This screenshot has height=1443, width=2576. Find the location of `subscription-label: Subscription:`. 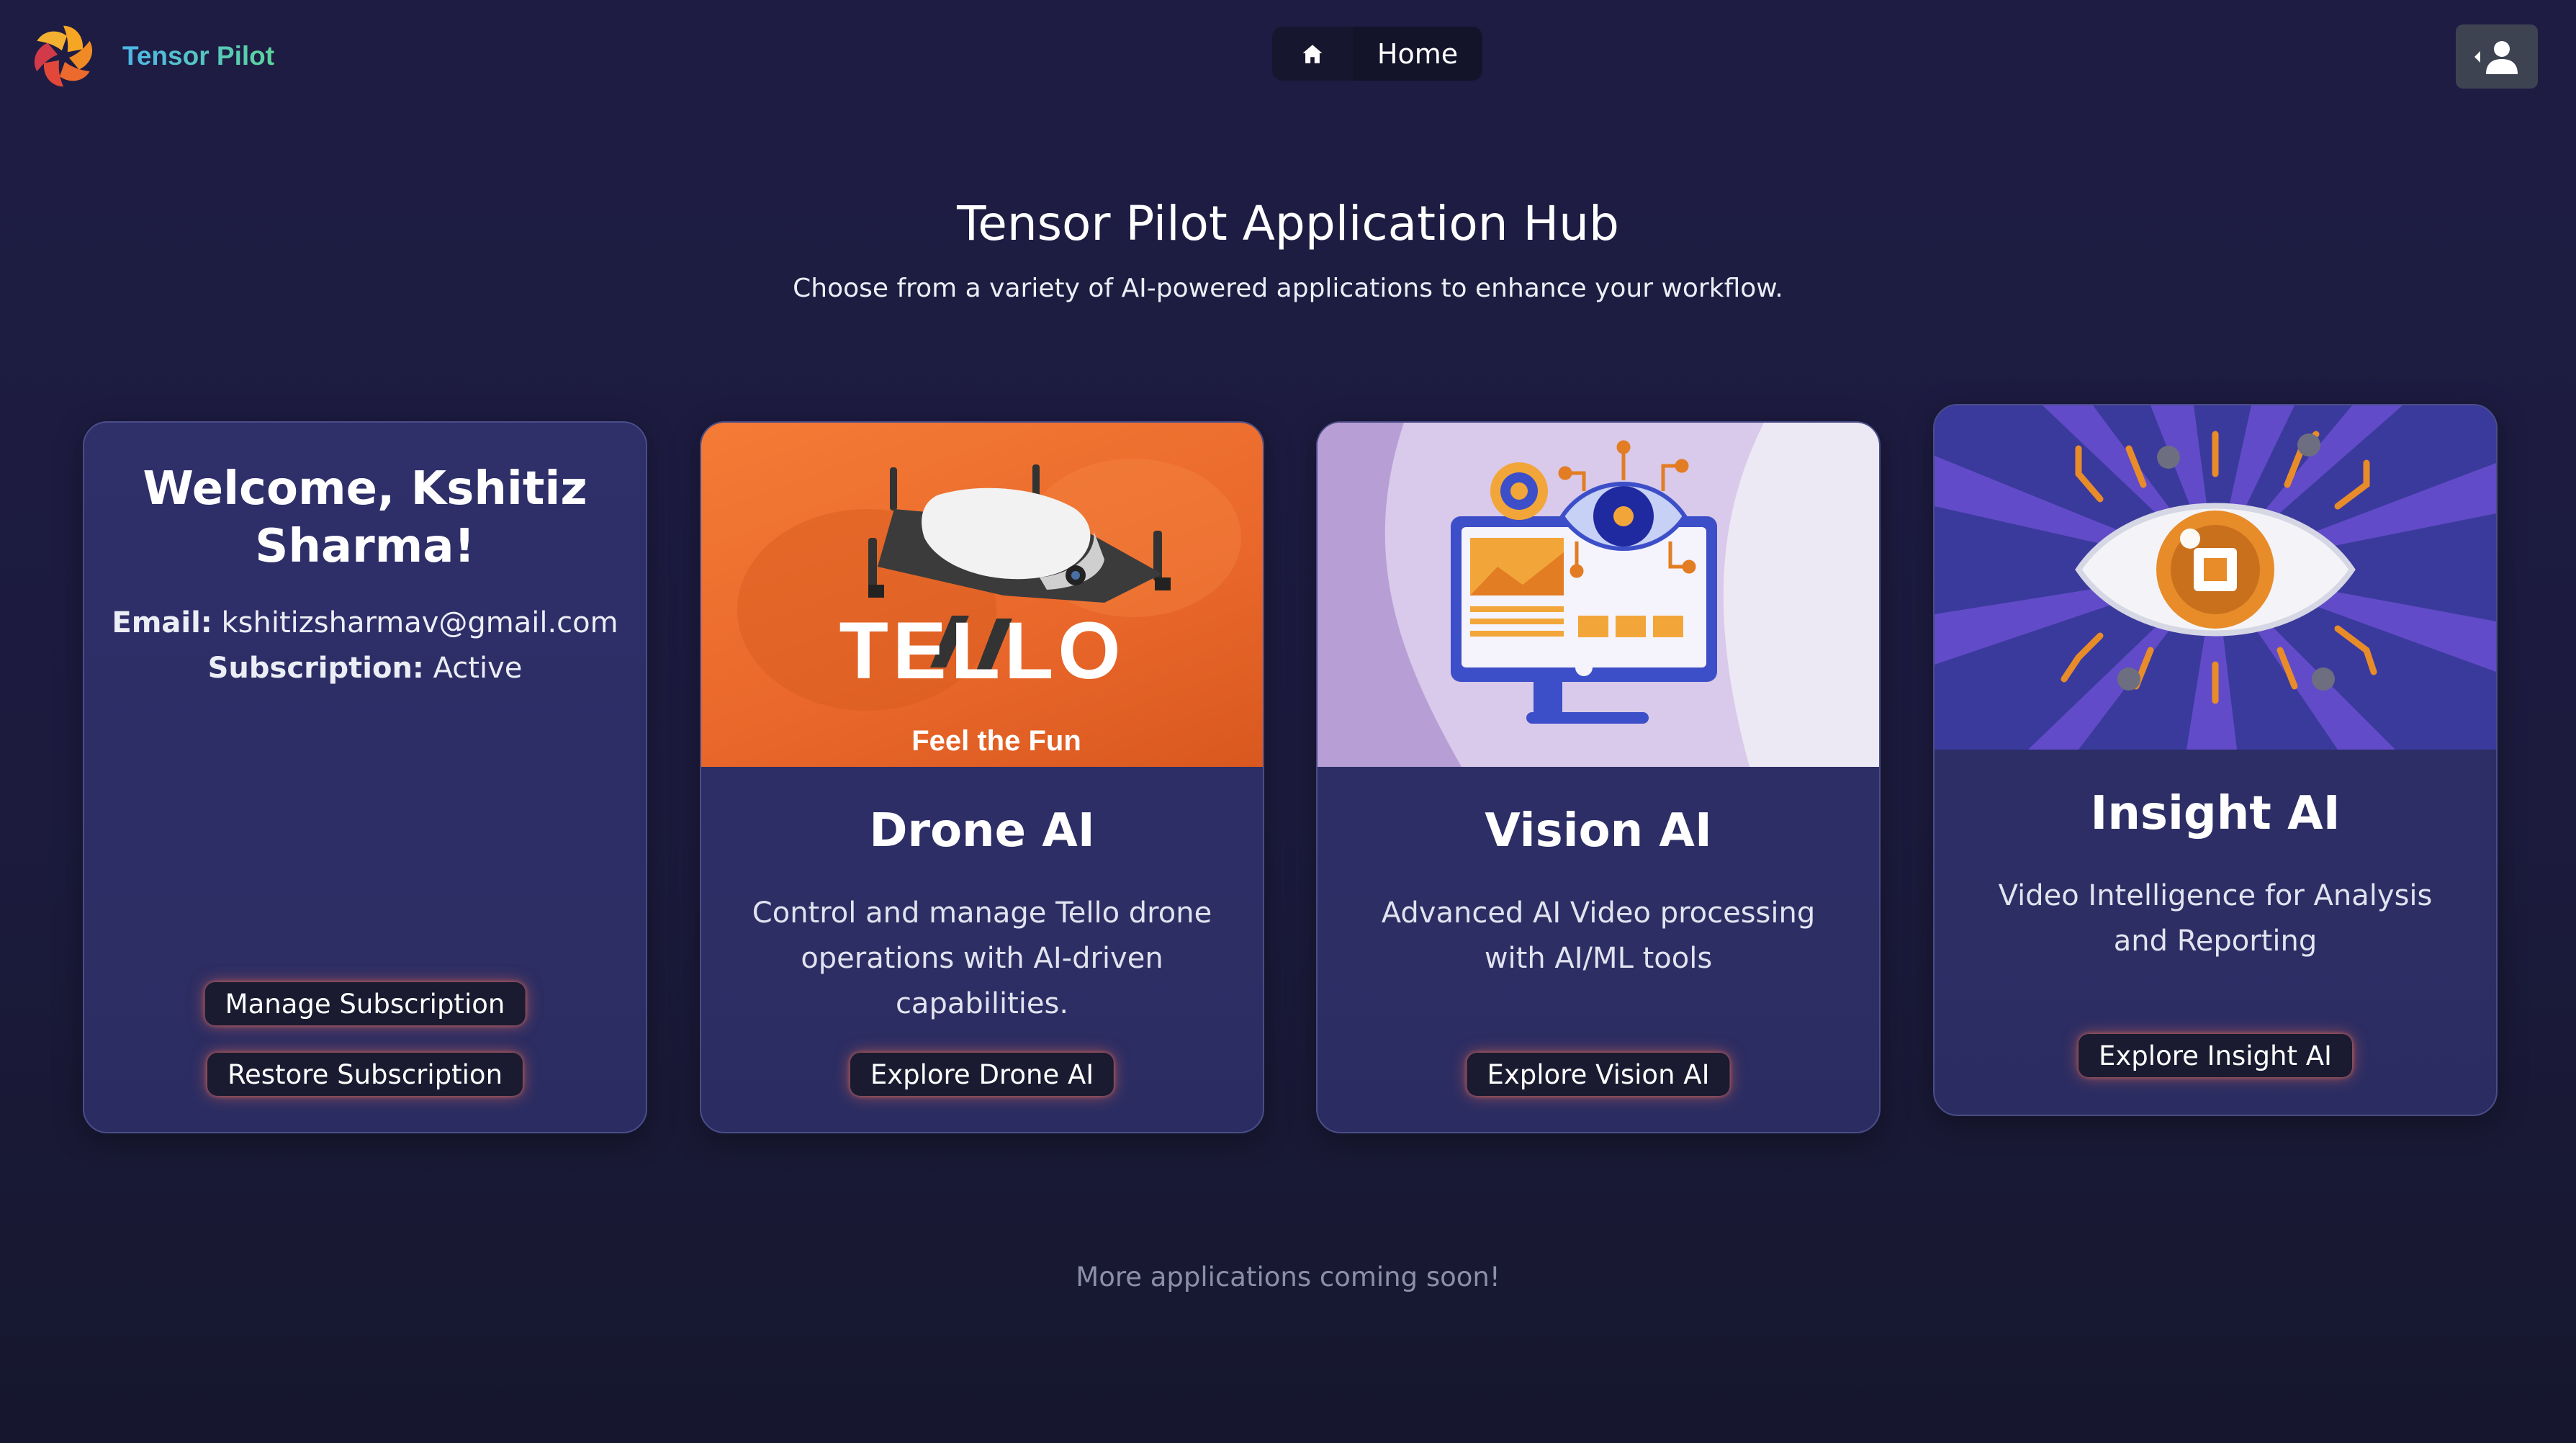

subscription-label: Subscription: is located at coordinates (315, 668).